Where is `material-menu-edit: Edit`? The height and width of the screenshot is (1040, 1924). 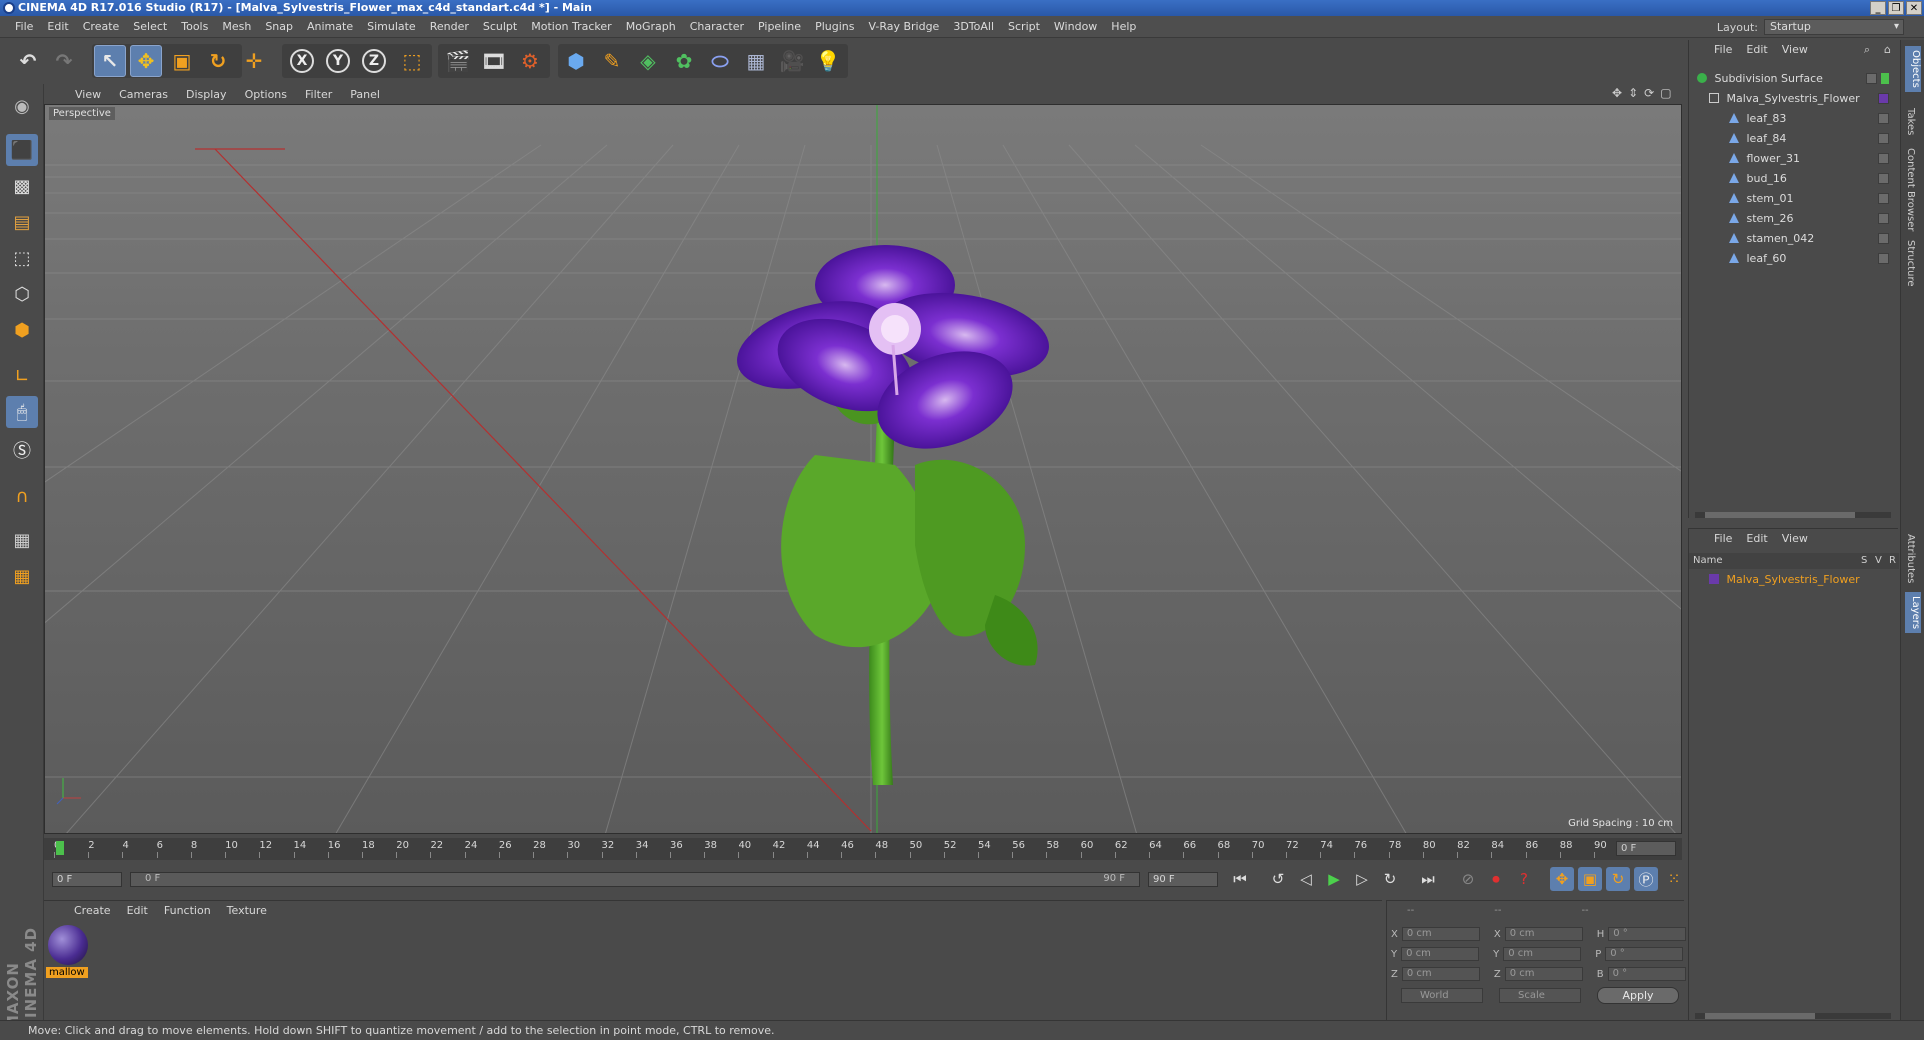 material-menu-edit: Edit is located at coordinates (137, 911).